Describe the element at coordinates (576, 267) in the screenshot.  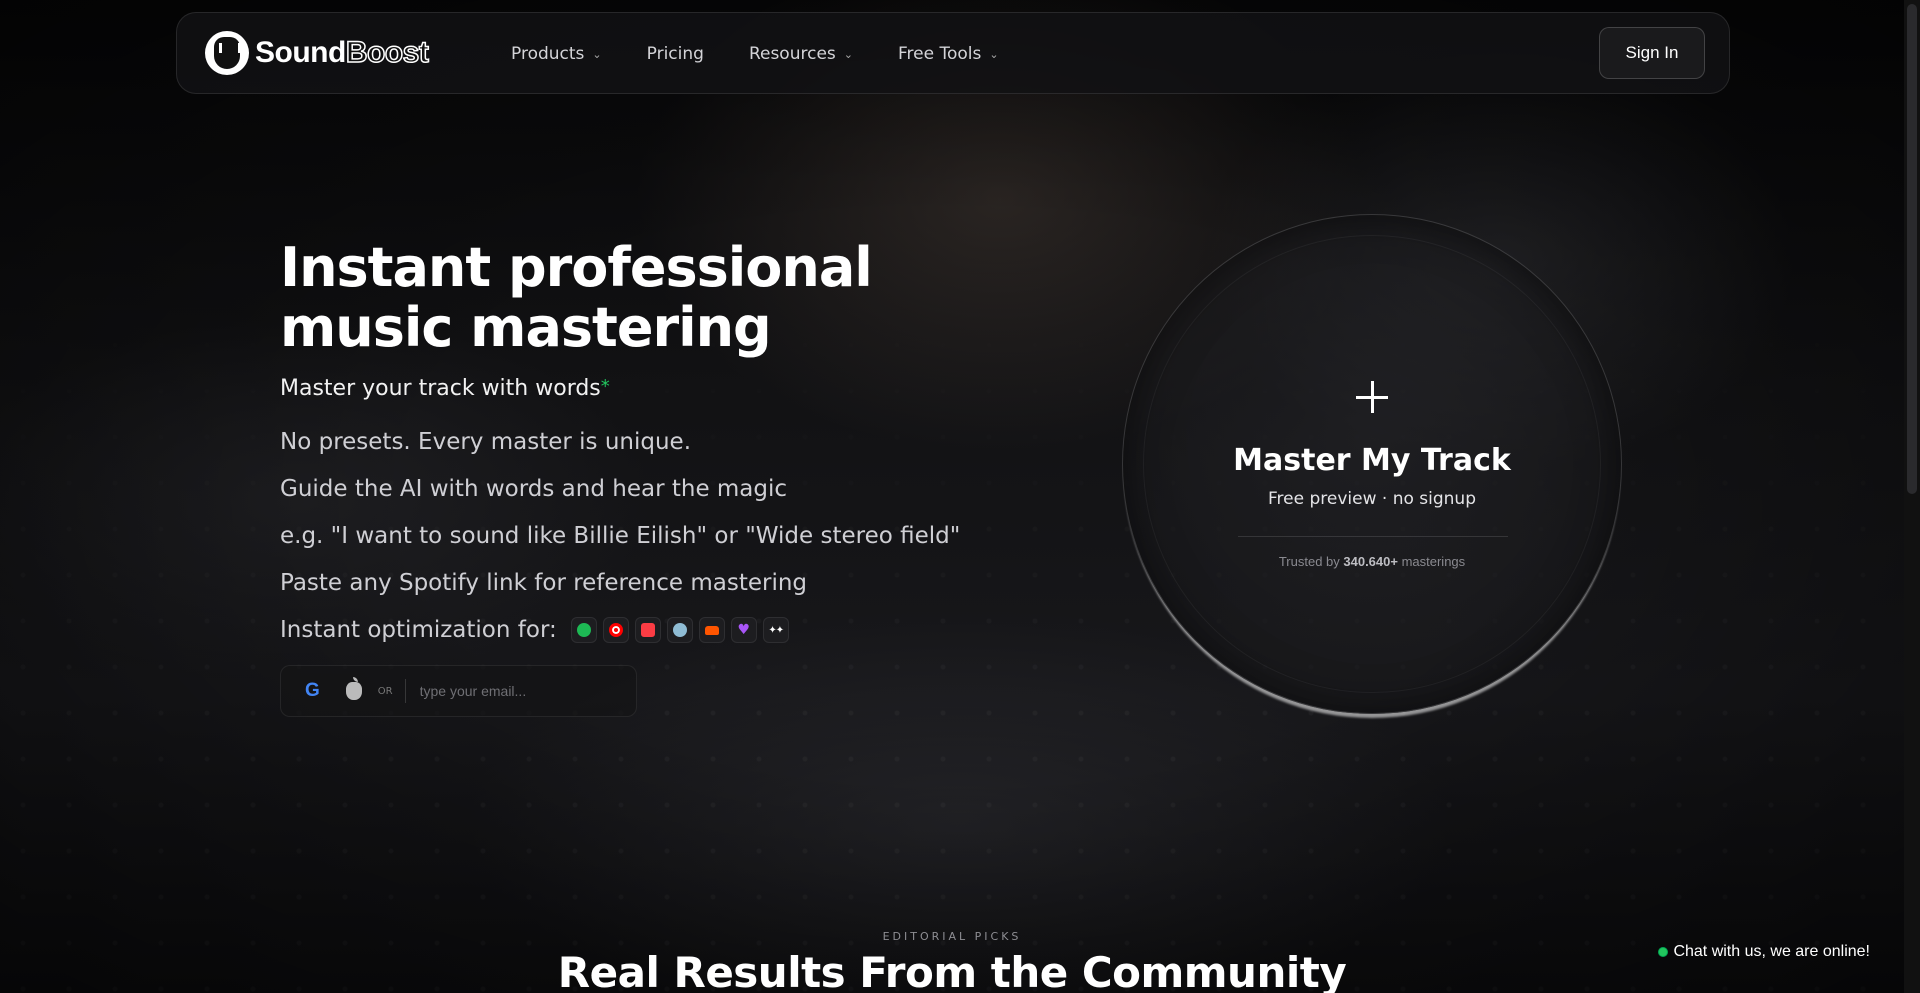
I see `hero-title-line1: Instant professional` at that location.